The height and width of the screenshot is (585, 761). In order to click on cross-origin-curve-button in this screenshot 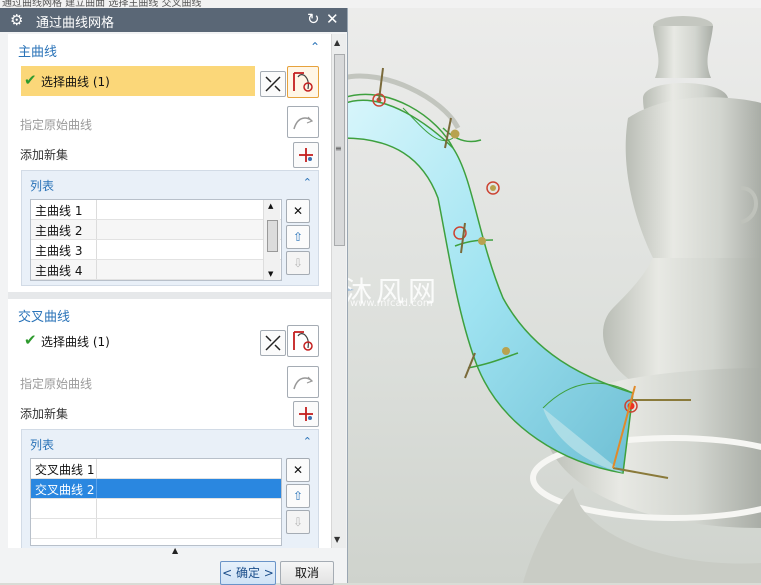, I will do `click(303, 382)`.